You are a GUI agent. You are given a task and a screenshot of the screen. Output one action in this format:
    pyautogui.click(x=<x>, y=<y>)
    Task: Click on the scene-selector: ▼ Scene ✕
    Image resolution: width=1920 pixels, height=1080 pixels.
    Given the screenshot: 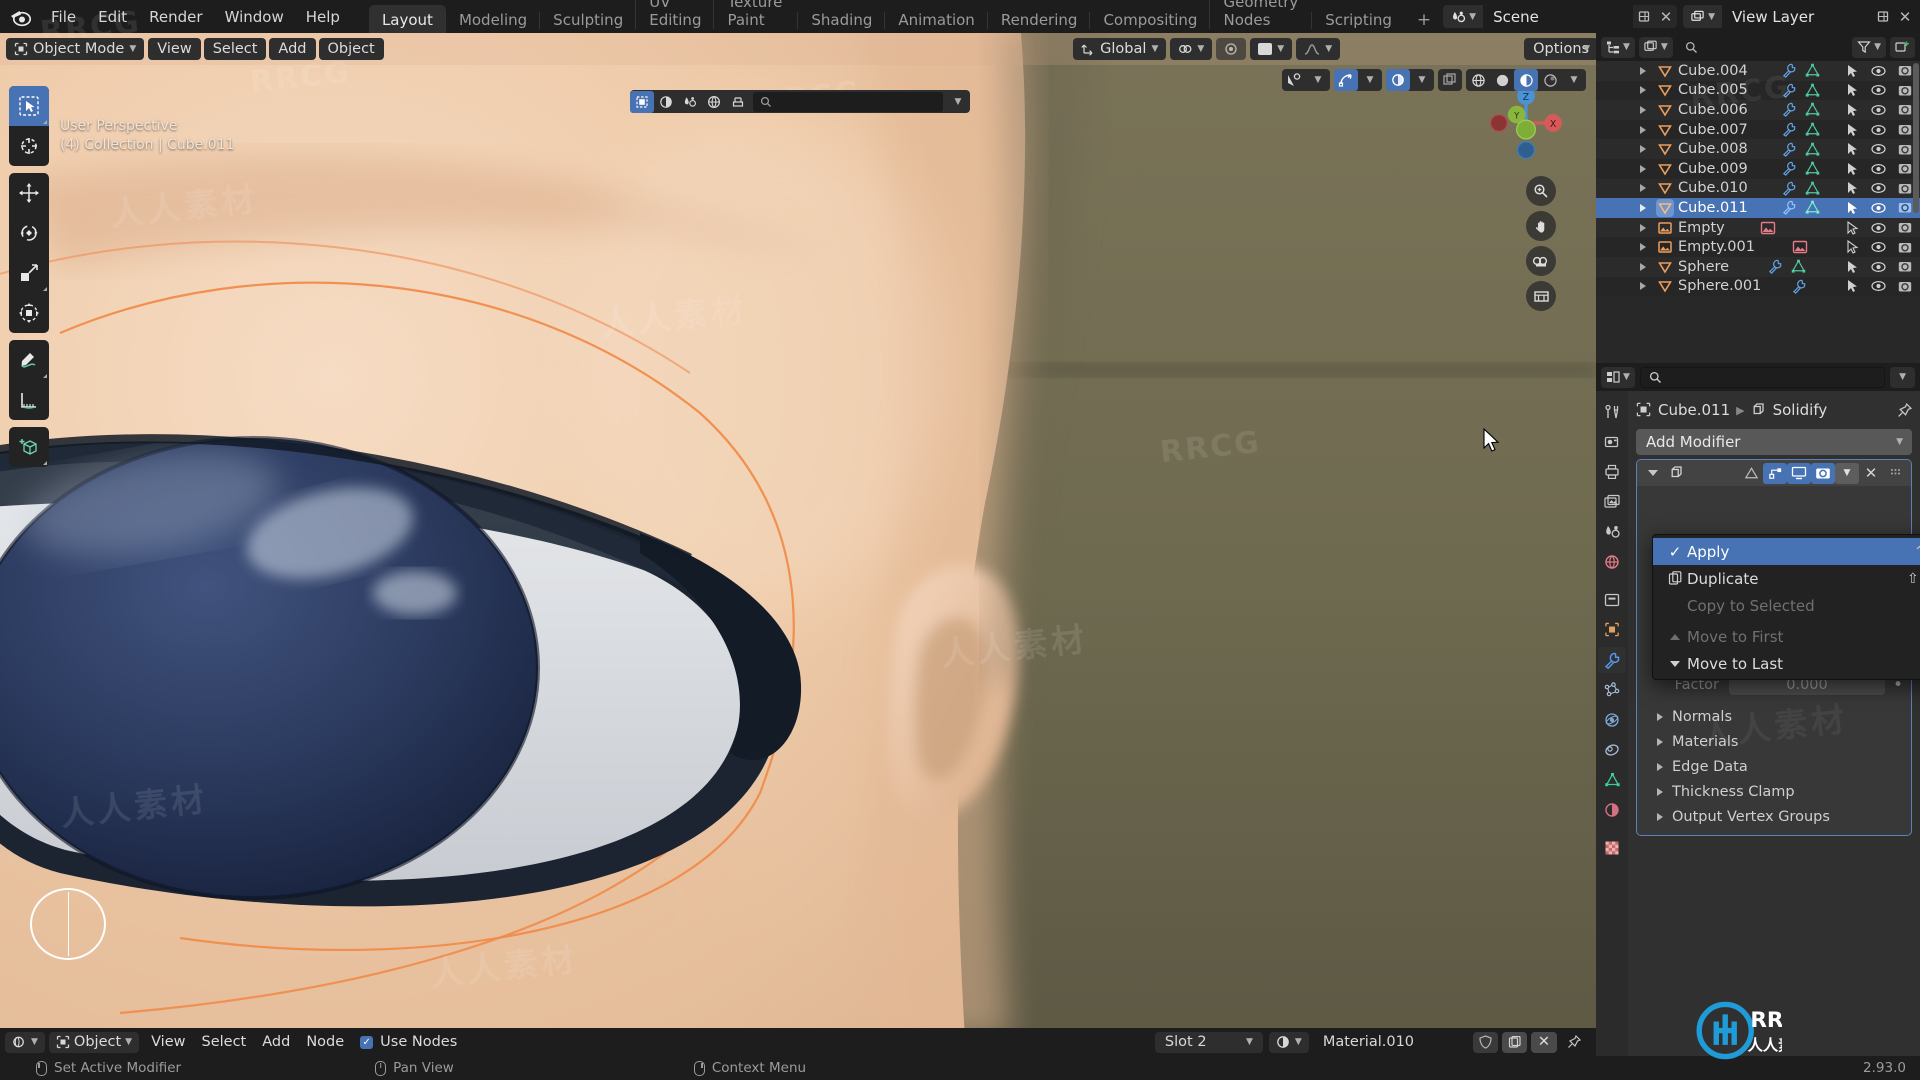 What is the action you would take?
    pyautogui.click(x=1560, y=16)
    